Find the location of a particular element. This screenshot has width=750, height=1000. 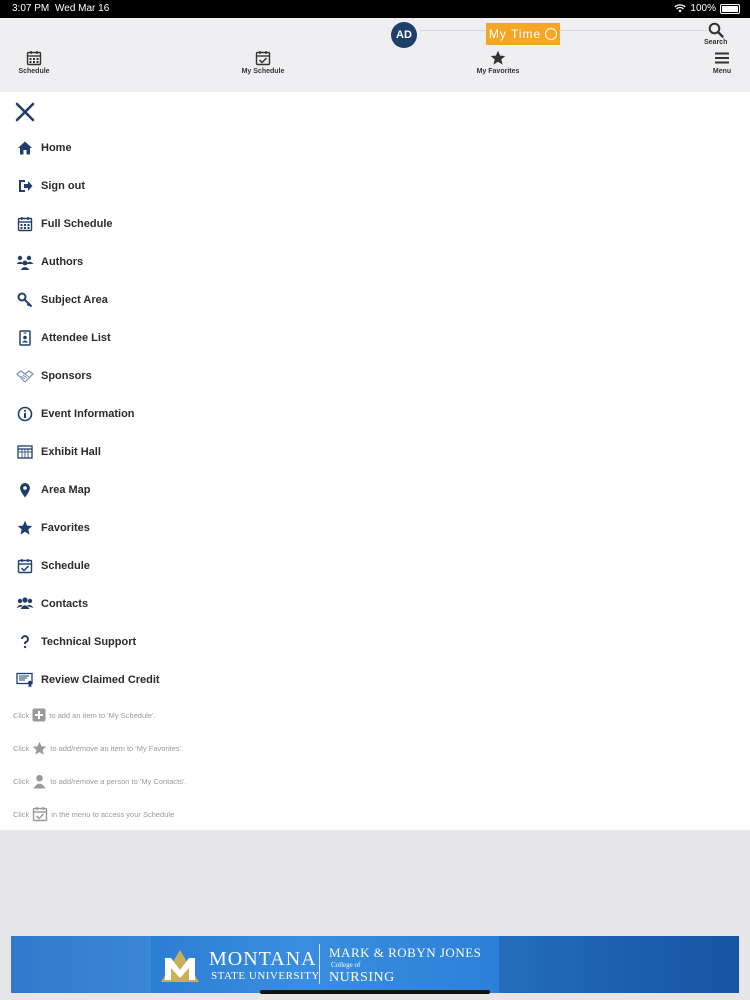

menu-item-label: Attendee List is located at coordinates (76, 338).